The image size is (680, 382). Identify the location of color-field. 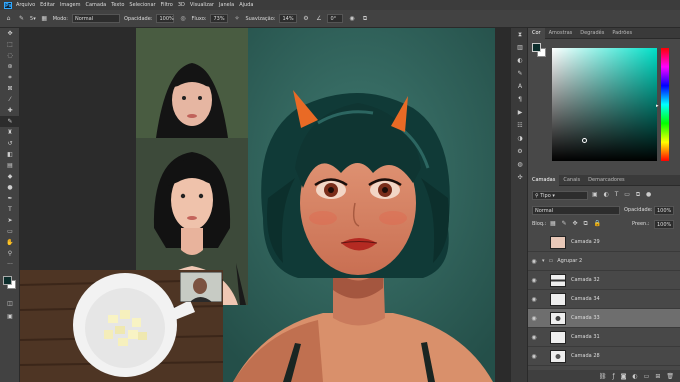
(604, 104).